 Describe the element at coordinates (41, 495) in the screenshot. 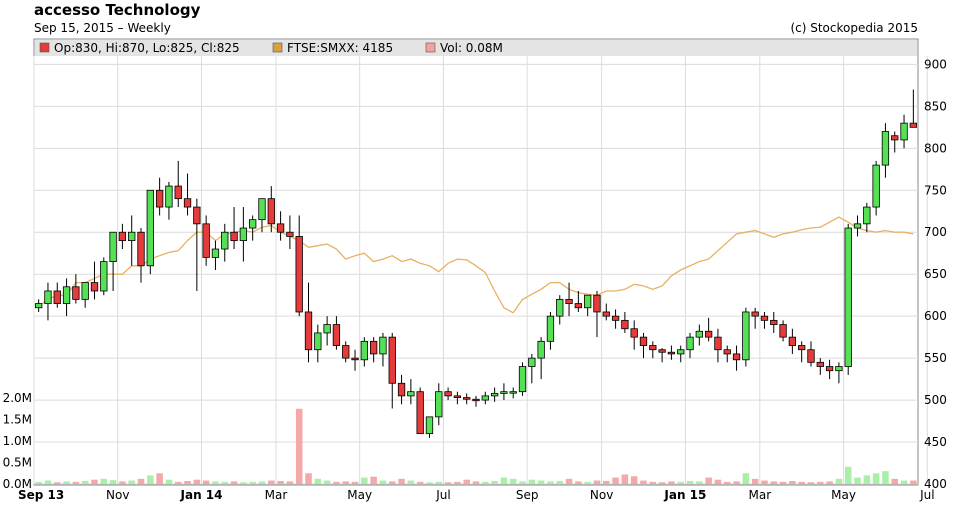

I see `time-tick-label: Sep 13` at that location.